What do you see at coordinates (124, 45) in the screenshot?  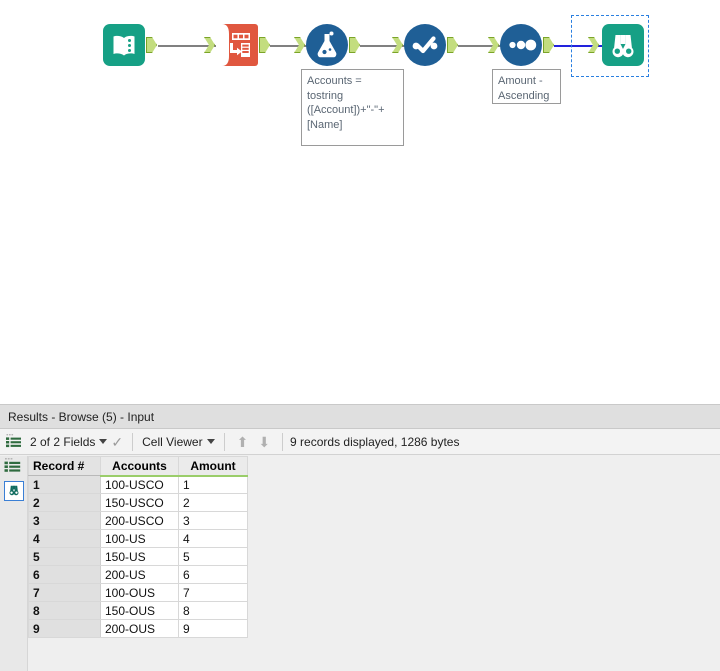 I see `book-icon` at bounding box center [124, 45].